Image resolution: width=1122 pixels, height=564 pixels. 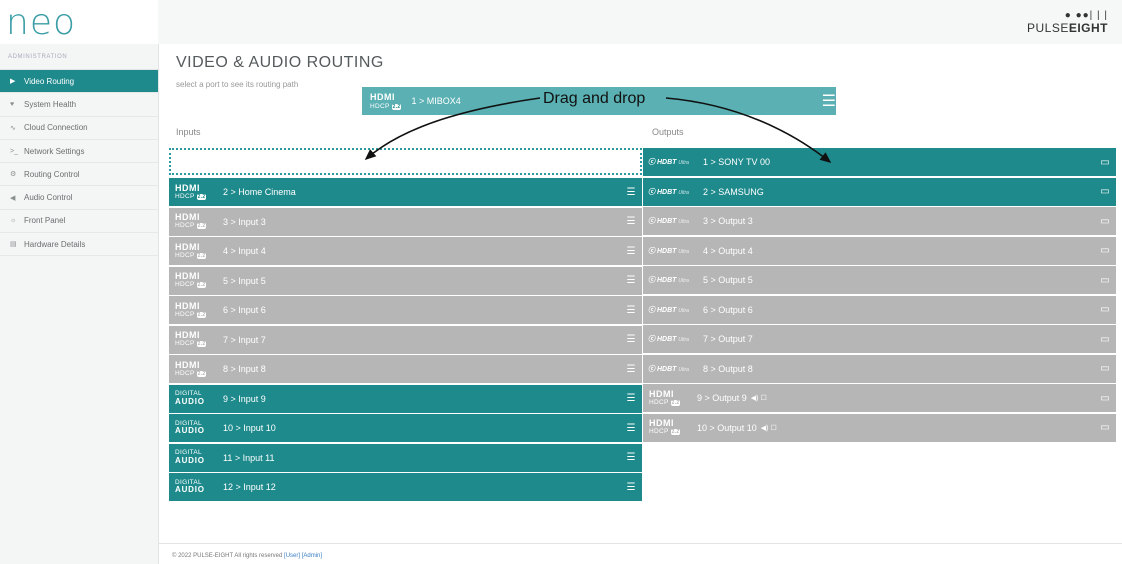 What do you see at coordinates (244, 251) in the screenshot?
I see `input-label: 4 > Input 4` at bounding box center [244, 251].